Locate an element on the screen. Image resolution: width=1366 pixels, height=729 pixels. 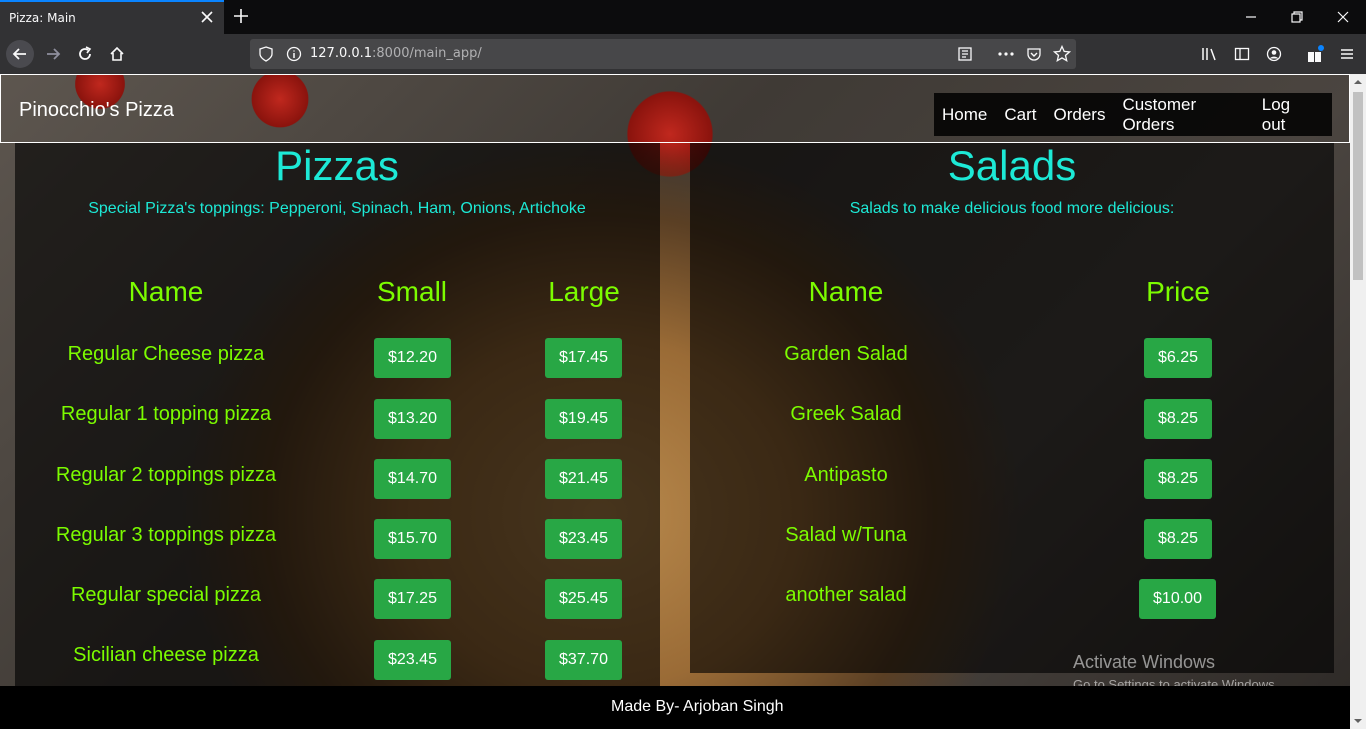
browser-toolbar: 127.0.0.1:8000/main_app/ is located at coordinates (683, 54).